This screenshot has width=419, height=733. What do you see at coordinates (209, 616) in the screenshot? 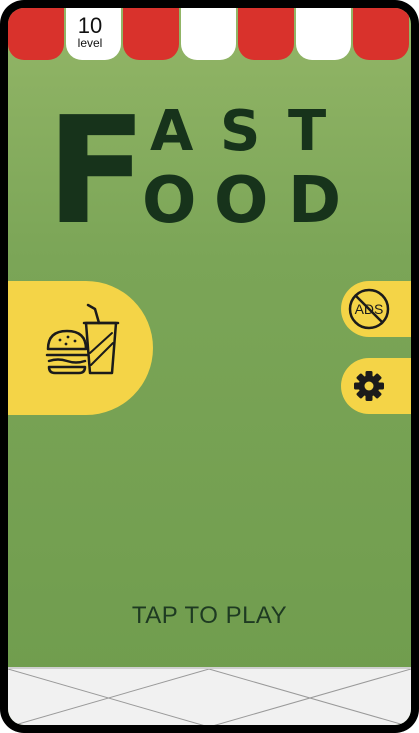
I see `tap-to-play-label: TAP TO PLAY` at bounding box center [209, 616].